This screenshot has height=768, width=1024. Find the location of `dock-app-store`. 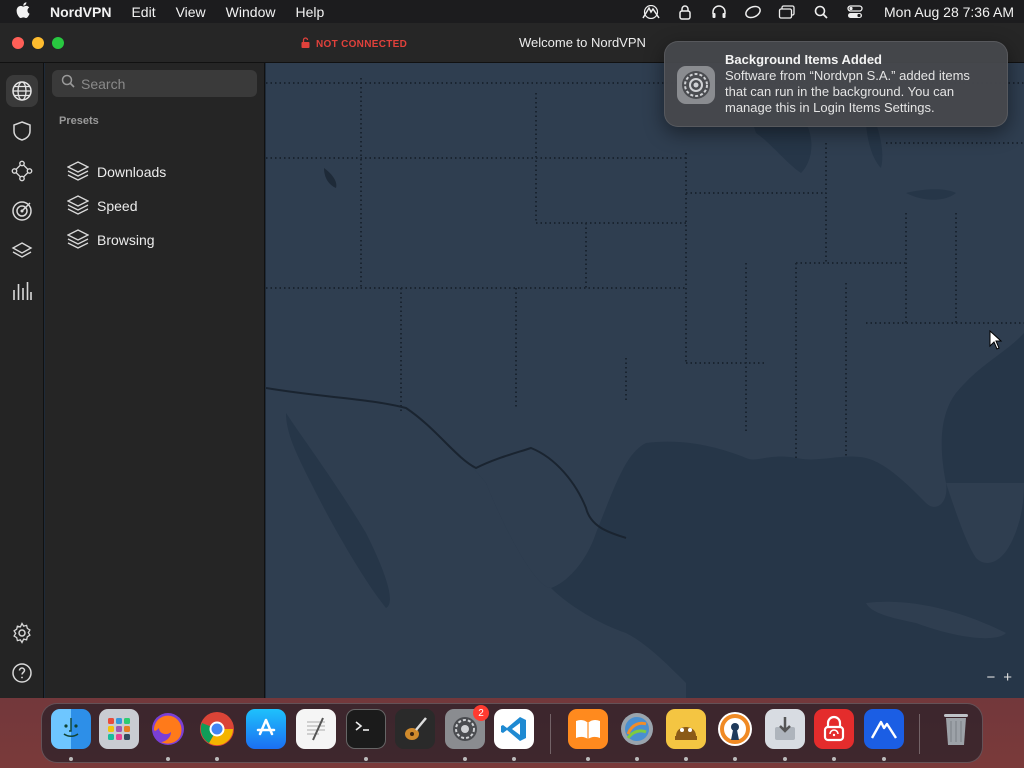

dock-app-store is located at coordinates (266, 732).